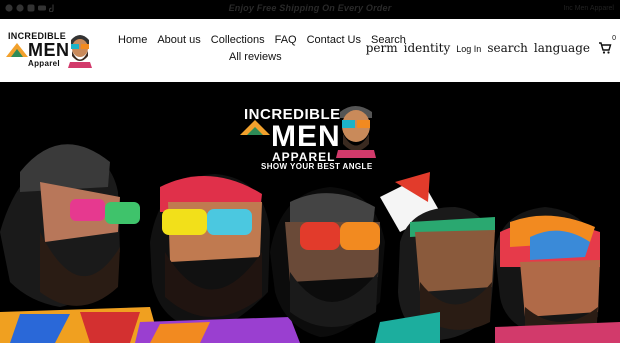 Image resolution: width=620 pixels, height=343 pixels. Describe the element at coordinates (238, 40) in the screenshot. I see `nav-collections: Collections` at that location.